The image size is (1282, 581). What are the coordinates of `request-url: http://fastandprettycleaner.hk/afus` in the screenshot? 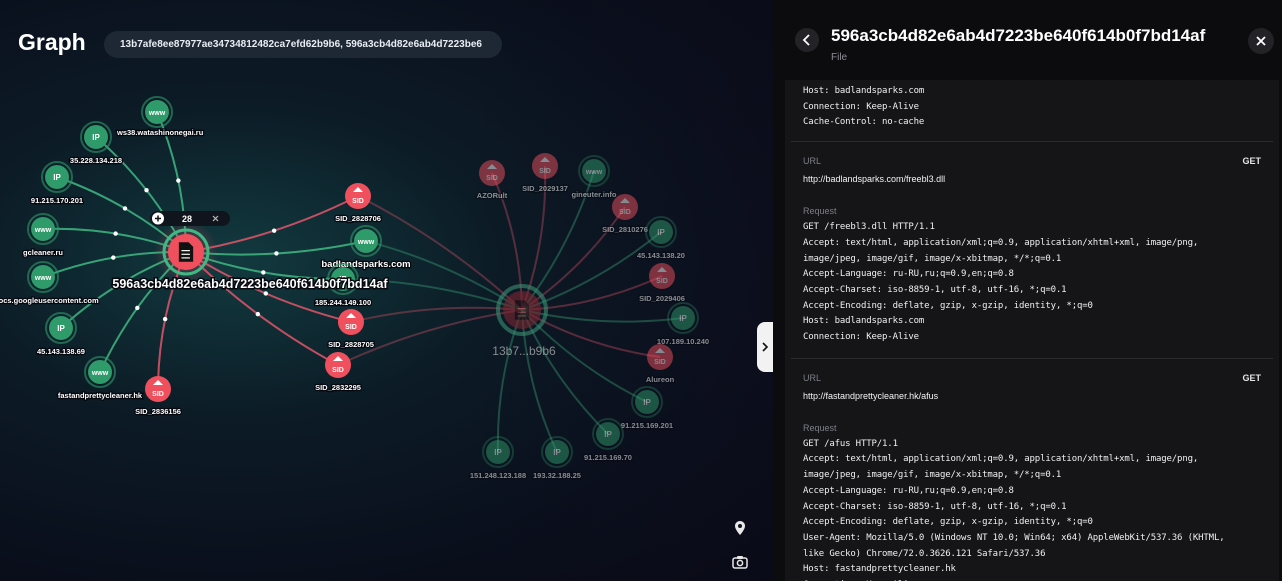 It's located at (1032, 396).